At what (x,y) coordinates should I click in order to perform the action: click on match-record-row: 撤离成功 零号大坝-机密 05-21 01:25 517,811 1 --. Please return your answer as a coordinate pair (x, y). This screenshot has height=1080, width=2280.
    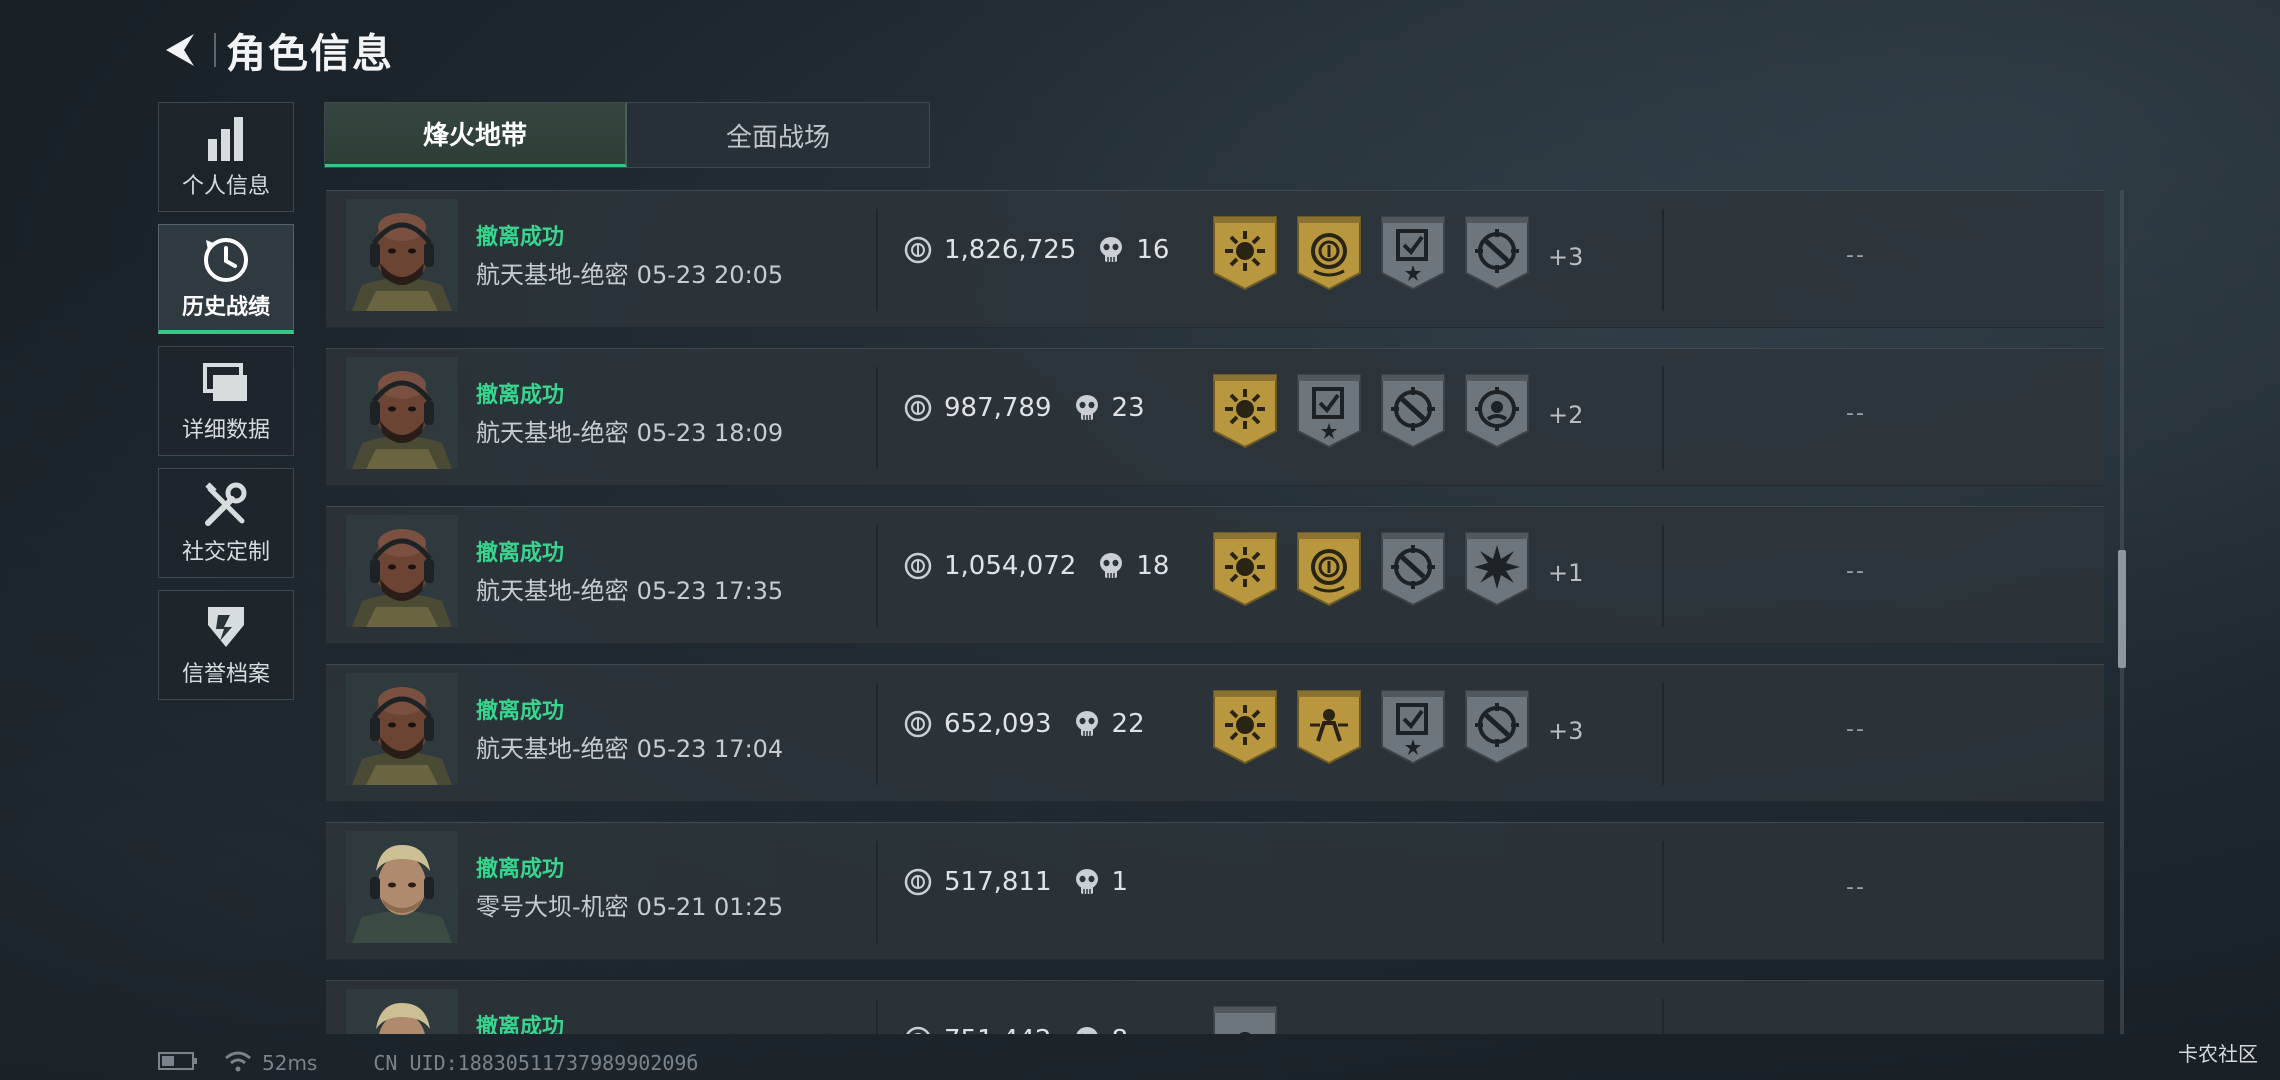
    Looking at the image, I should click on (1215, 891).